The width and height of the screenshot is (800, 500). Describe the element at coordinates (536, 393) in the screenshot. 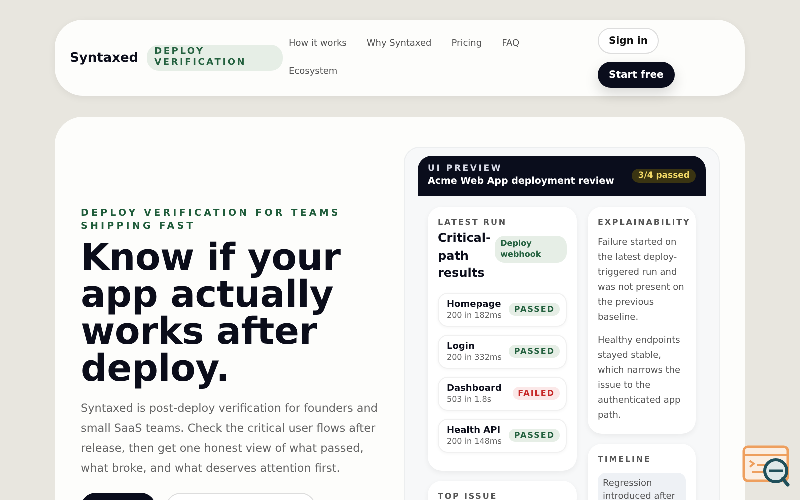

I see `status-badge: FAILED` at that location.